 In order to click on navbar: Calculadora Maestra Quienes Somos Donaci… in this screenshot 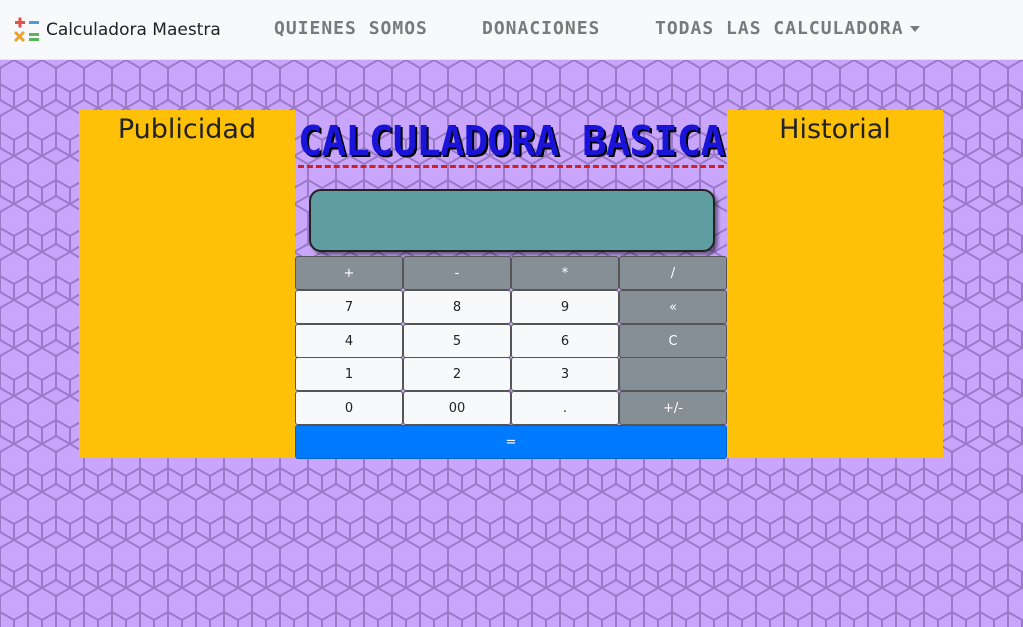, I will do `click(511, 30)`.